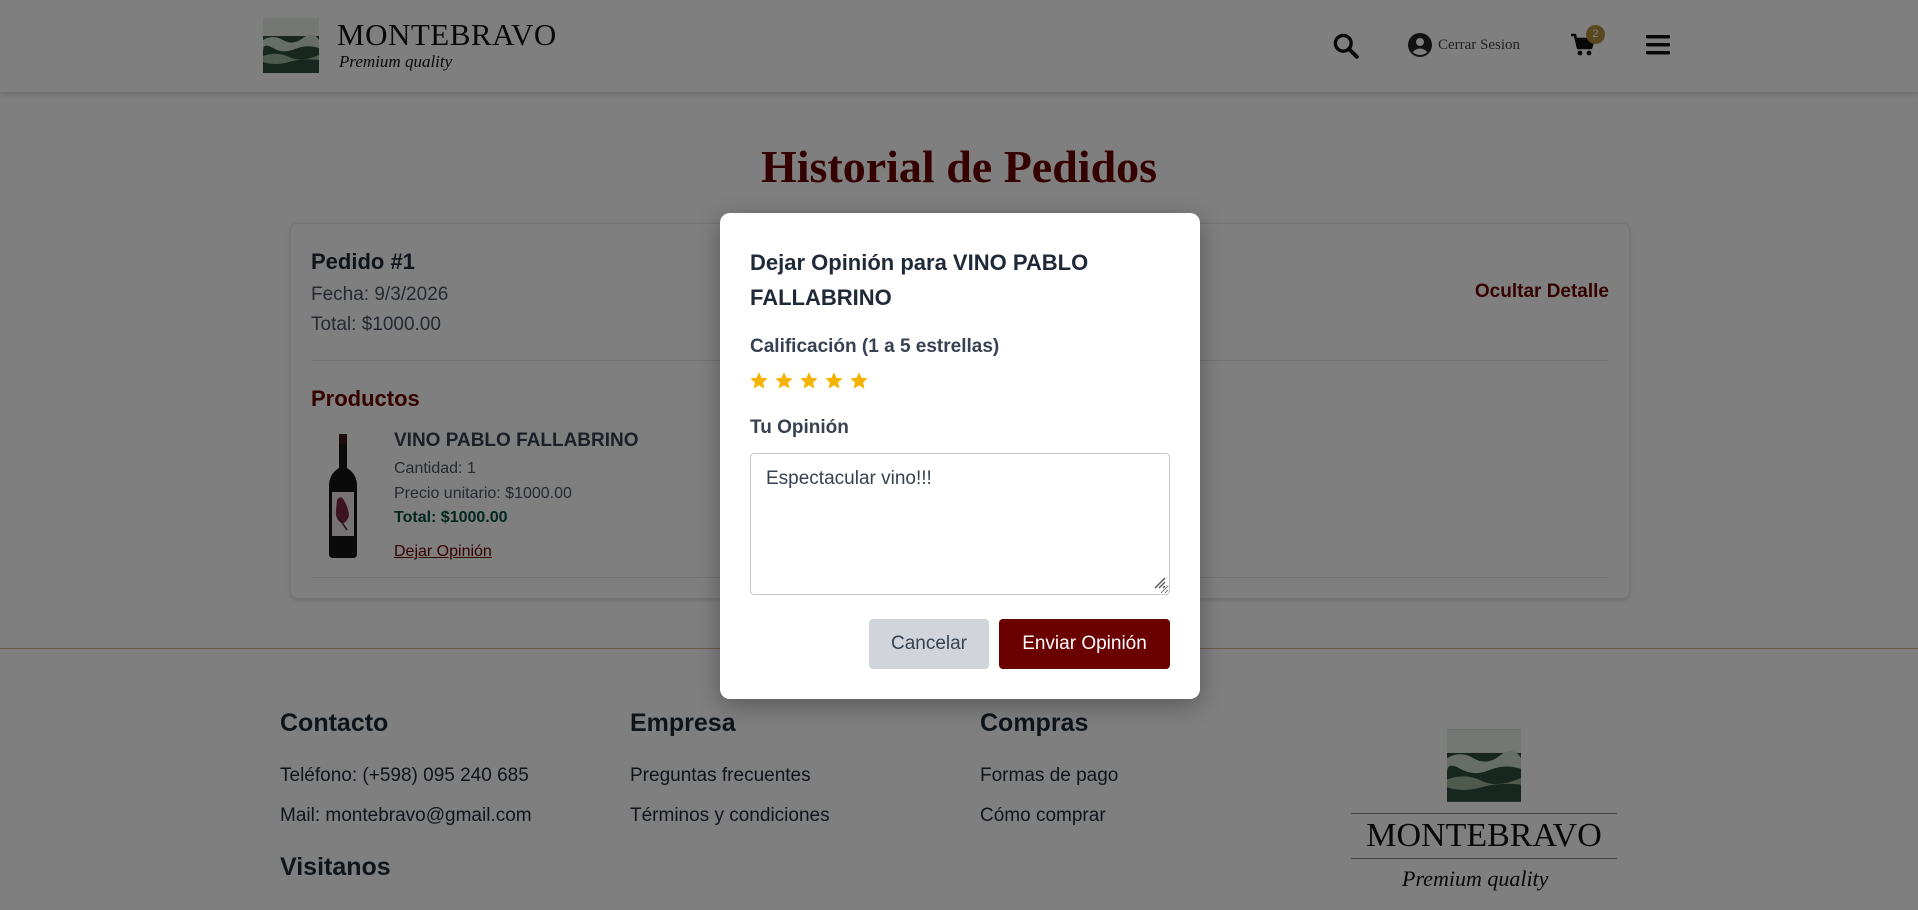  I want to click on submit-review-button: Enviar Opinión, so click(1084, 644).